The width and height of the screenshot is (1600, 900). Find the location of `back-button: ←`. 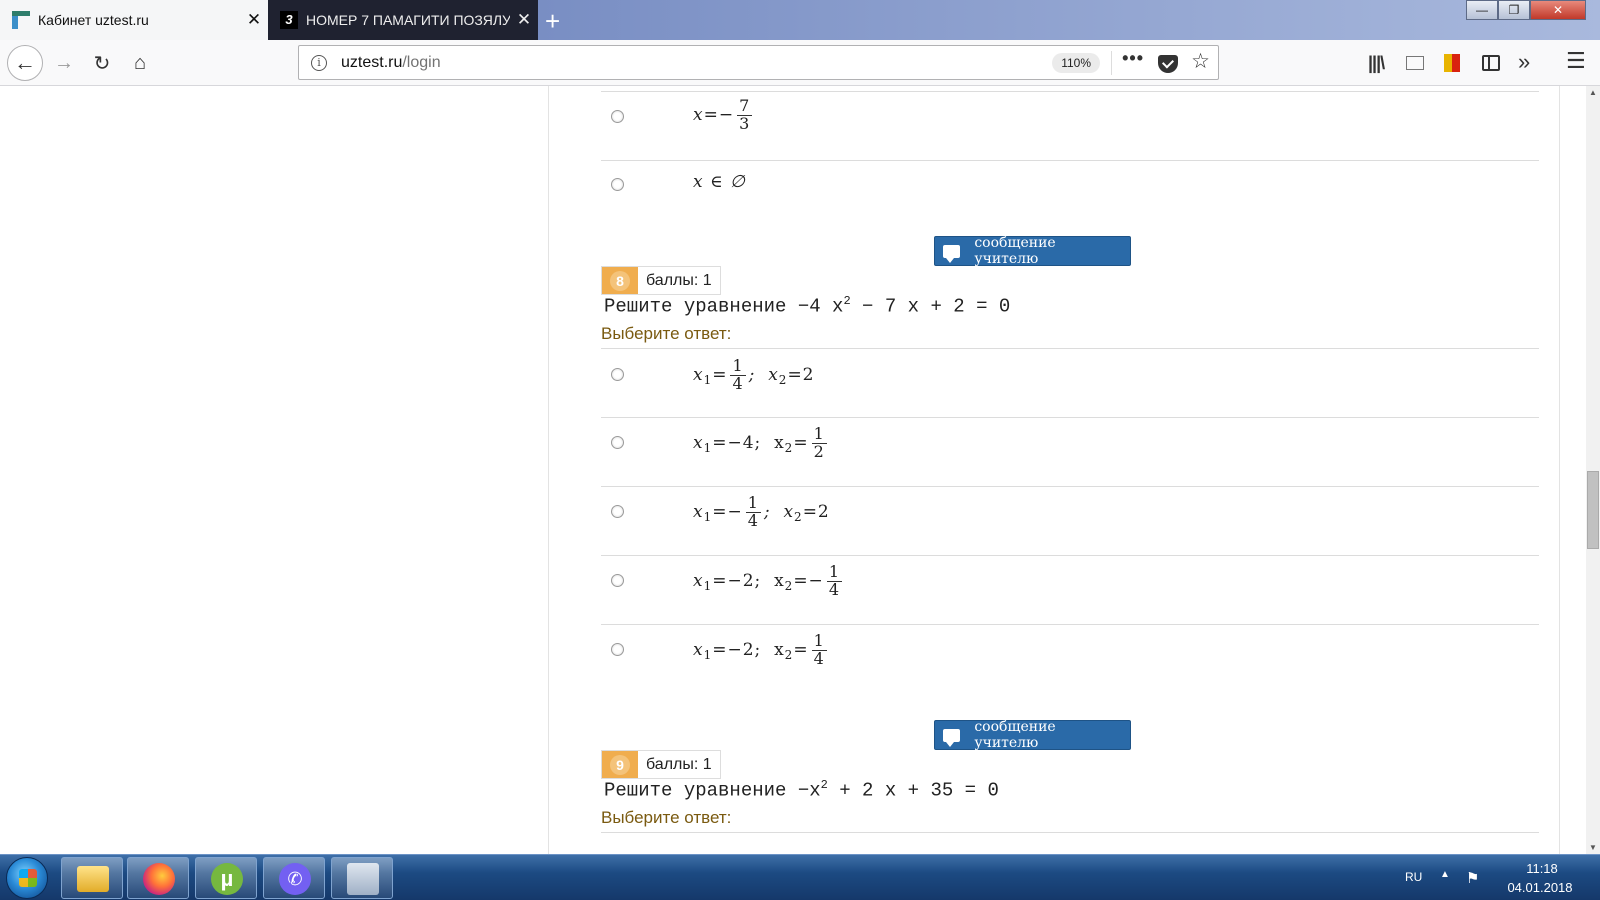

back-button: ← is located at coordinates (25, 63).